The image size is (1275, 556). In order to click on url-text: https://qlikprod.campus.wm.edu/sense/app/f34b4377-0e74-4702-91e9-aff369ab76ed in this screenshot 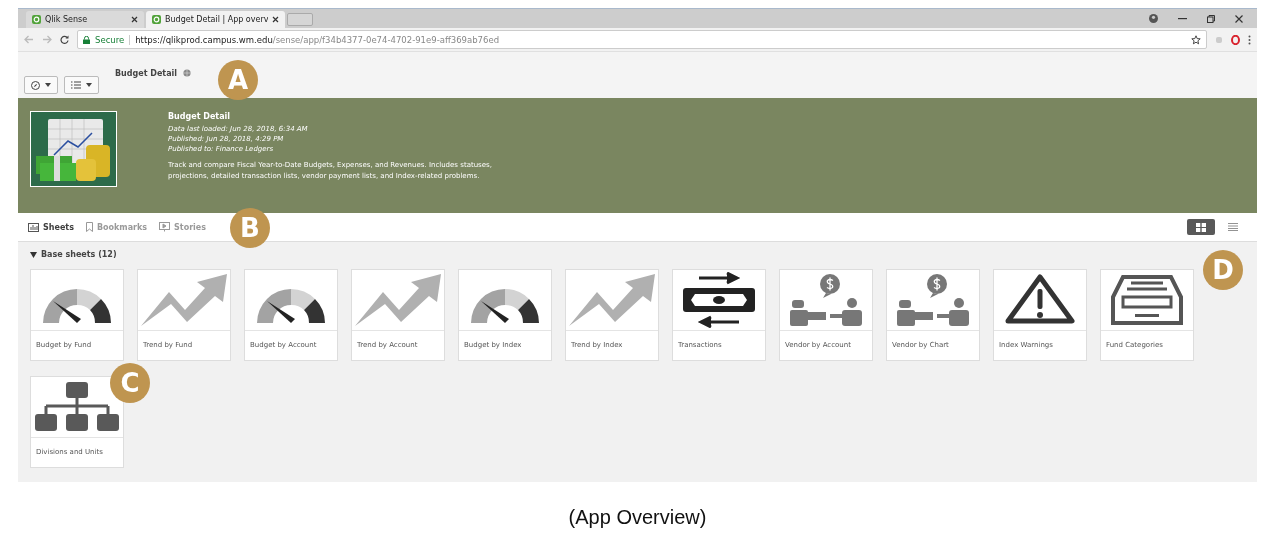, I will do `click(317, 39)`.